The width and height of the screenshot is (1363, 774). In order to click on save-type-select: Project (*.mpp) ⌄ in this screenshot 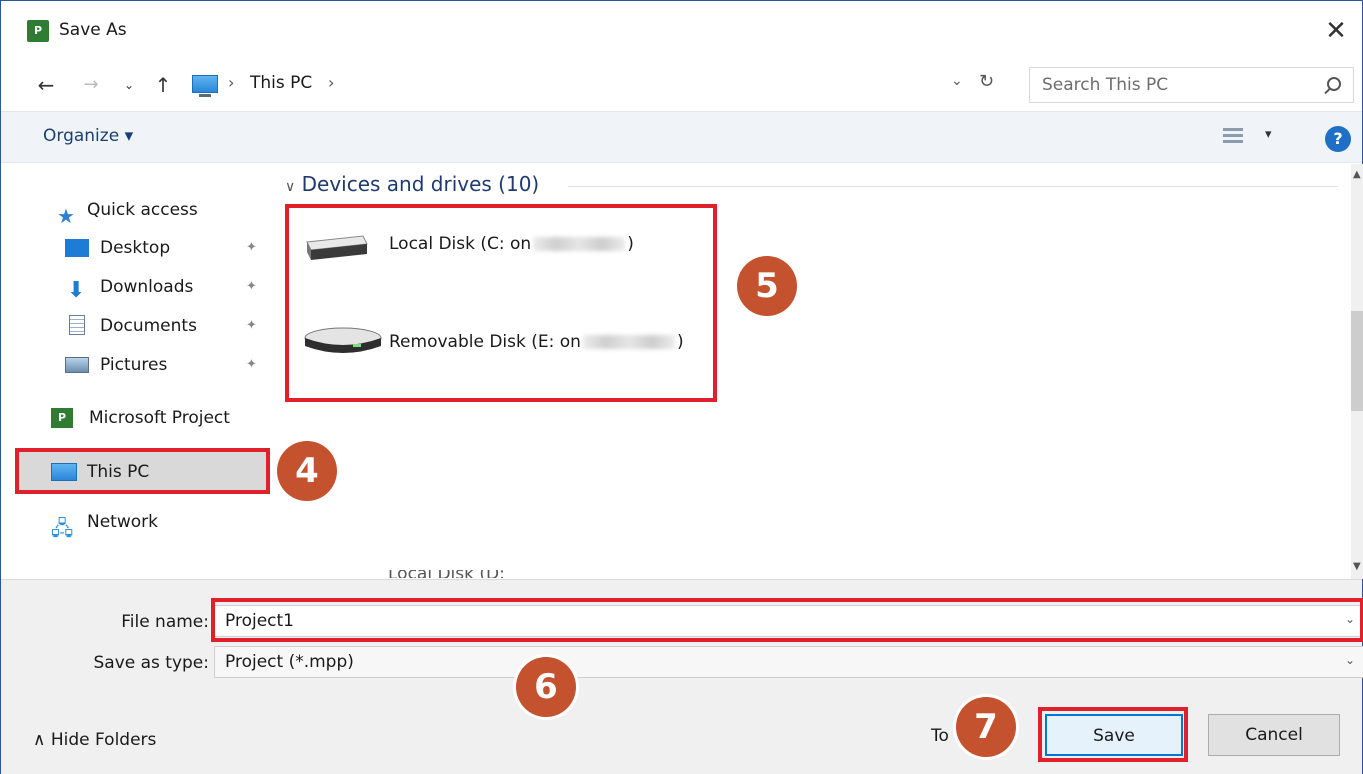, I will do `click(788, 662)`.